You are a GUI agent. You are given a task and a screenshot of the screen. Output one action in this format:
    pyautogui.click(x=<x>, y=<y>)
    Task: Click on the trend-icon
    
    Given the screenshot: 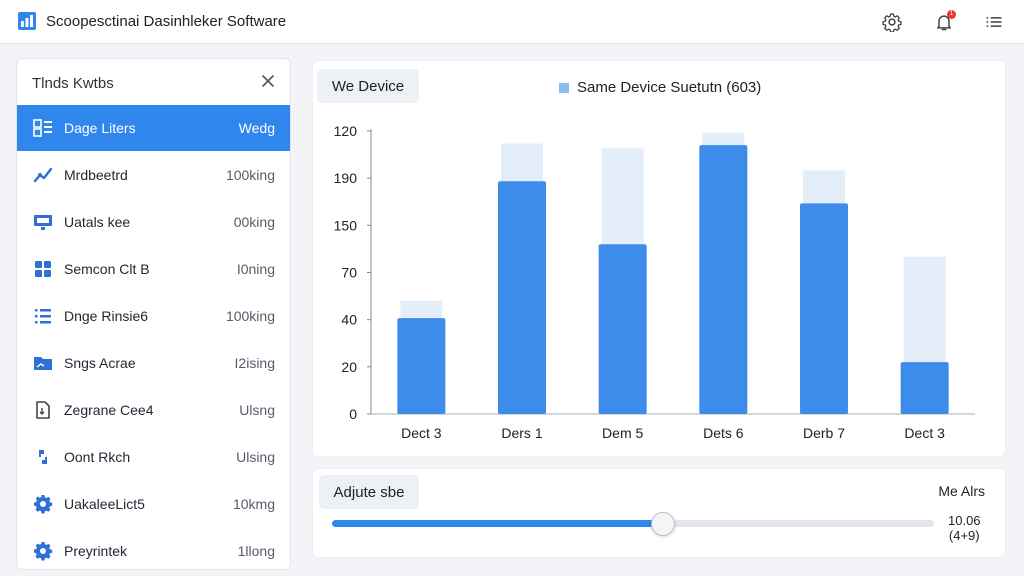 What is the action you would take?
    pyautogui.click(x=43, y=175)
    